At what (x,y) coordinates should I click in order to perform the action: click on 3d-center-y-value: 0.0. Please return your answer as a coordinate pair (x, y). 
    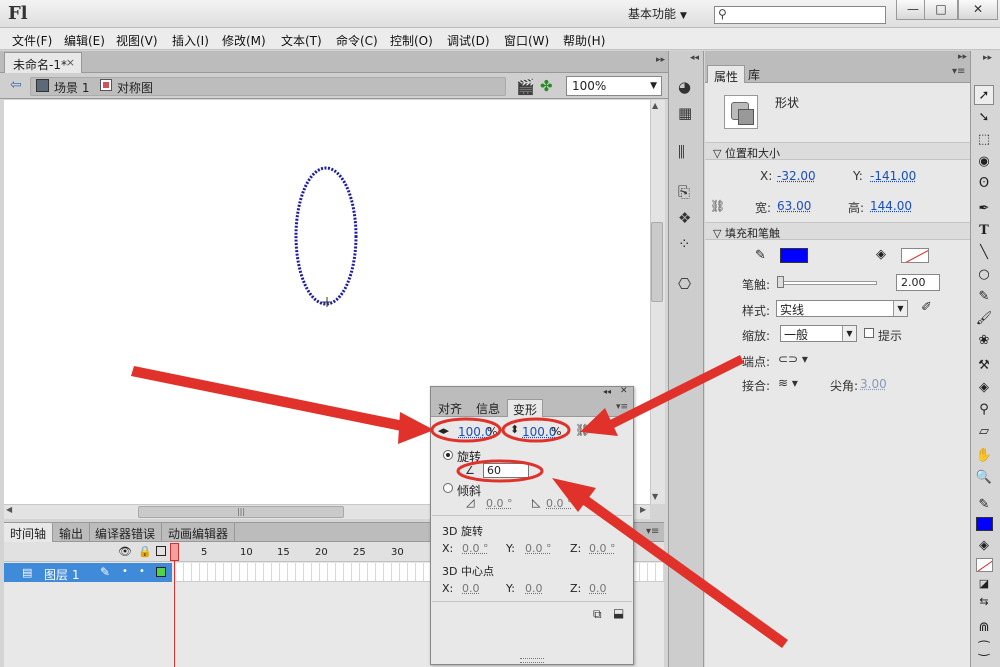
    Looking at the image, I should click on (534, 588).